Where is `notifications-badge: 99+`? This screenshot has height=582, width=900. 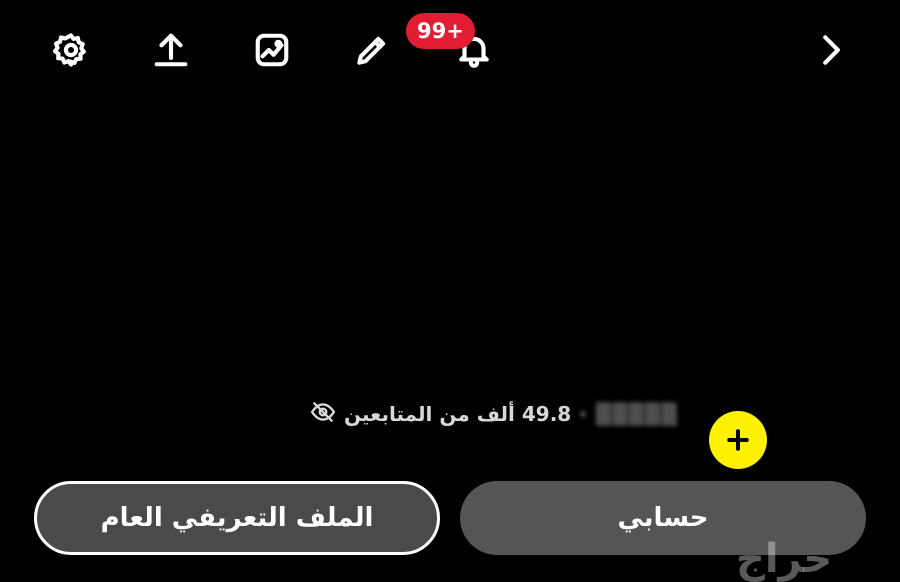 notifications-badge: 99+ is located at coordinates (440, 31).